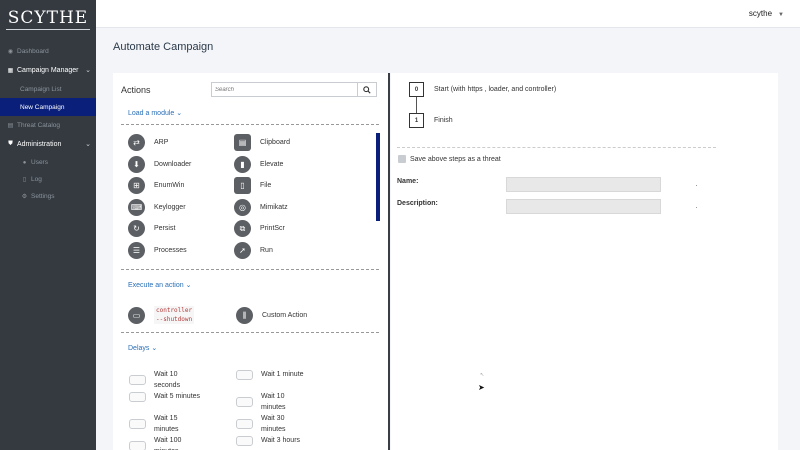 This screenshot has width=800, height=450. I want to click on delay-label: Wait 10 seconds, so click(167, 380).